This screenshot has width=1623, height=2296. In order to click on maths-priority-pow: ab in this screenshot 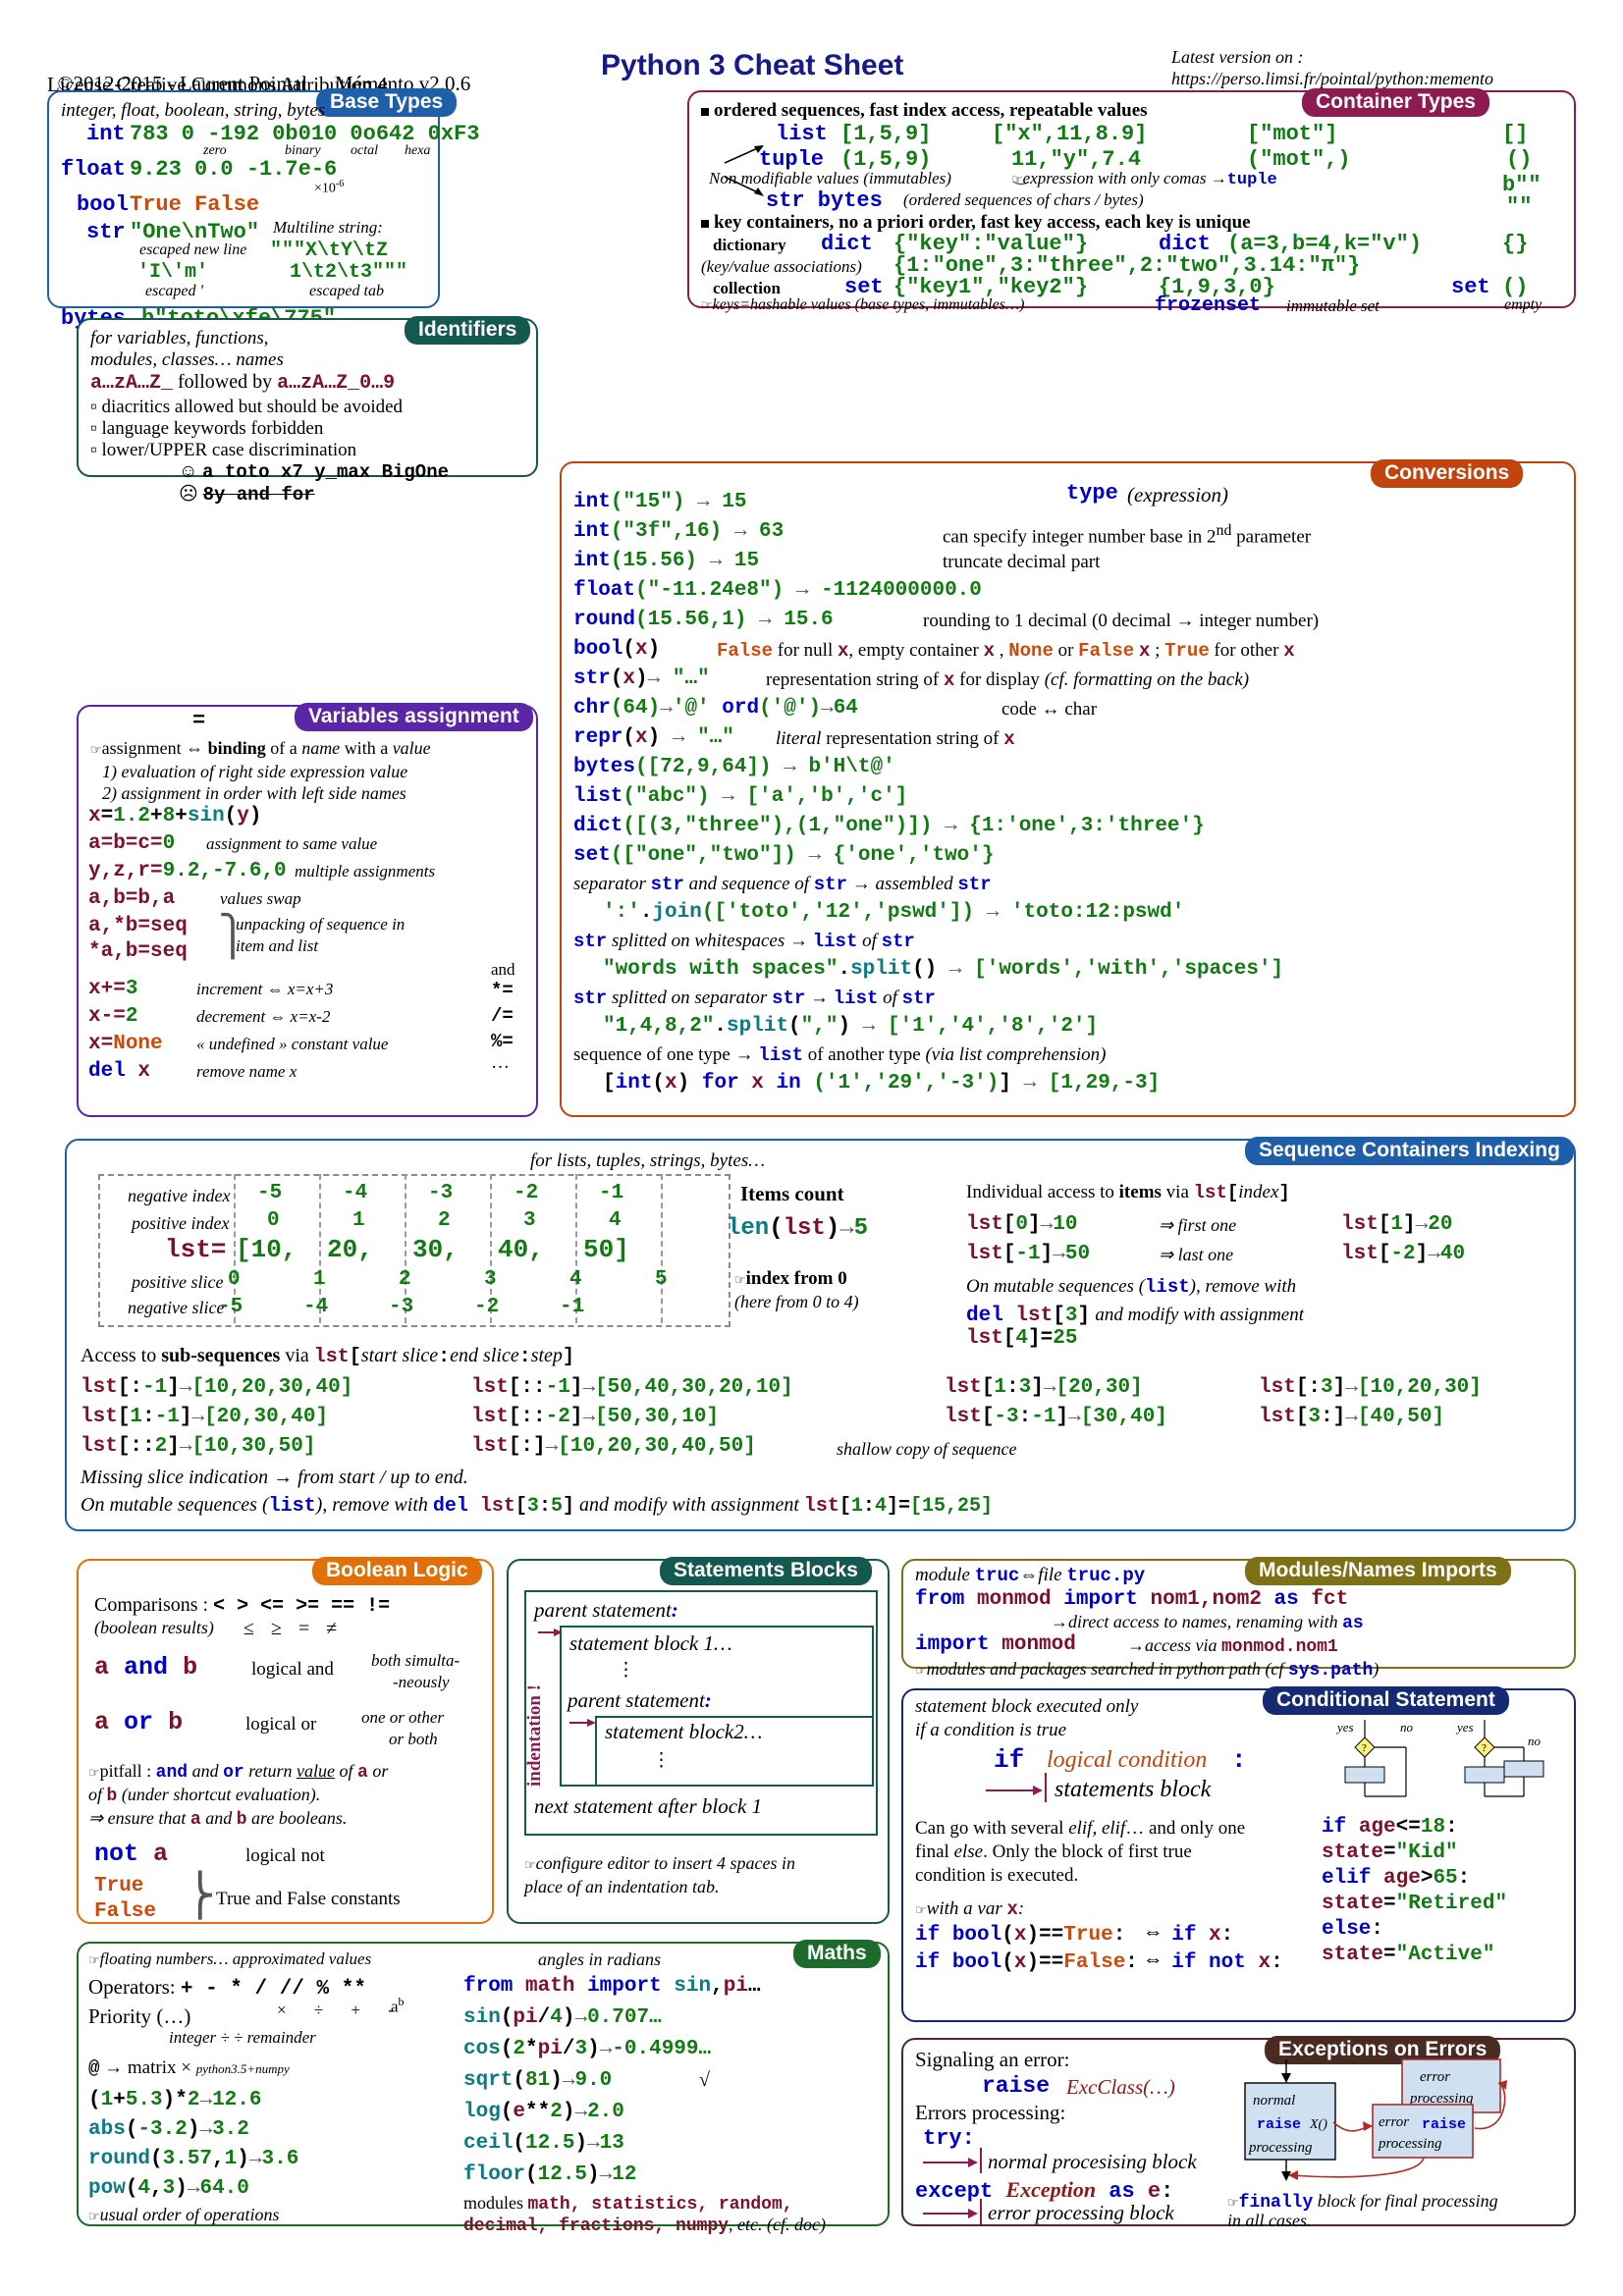, I will do `click(398, 2005)`.